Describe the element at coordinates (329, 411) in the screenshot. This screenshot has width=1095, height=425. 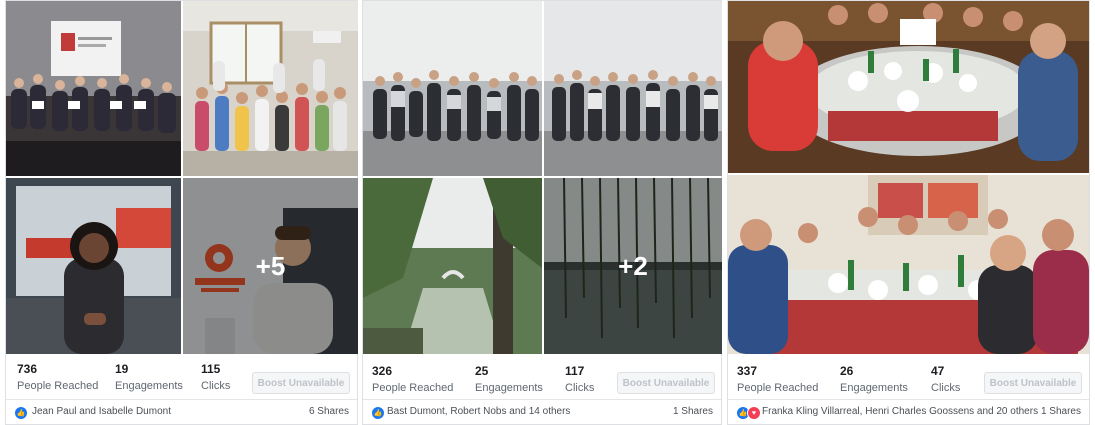
I see `shares-count: 6 Shares` at that location.